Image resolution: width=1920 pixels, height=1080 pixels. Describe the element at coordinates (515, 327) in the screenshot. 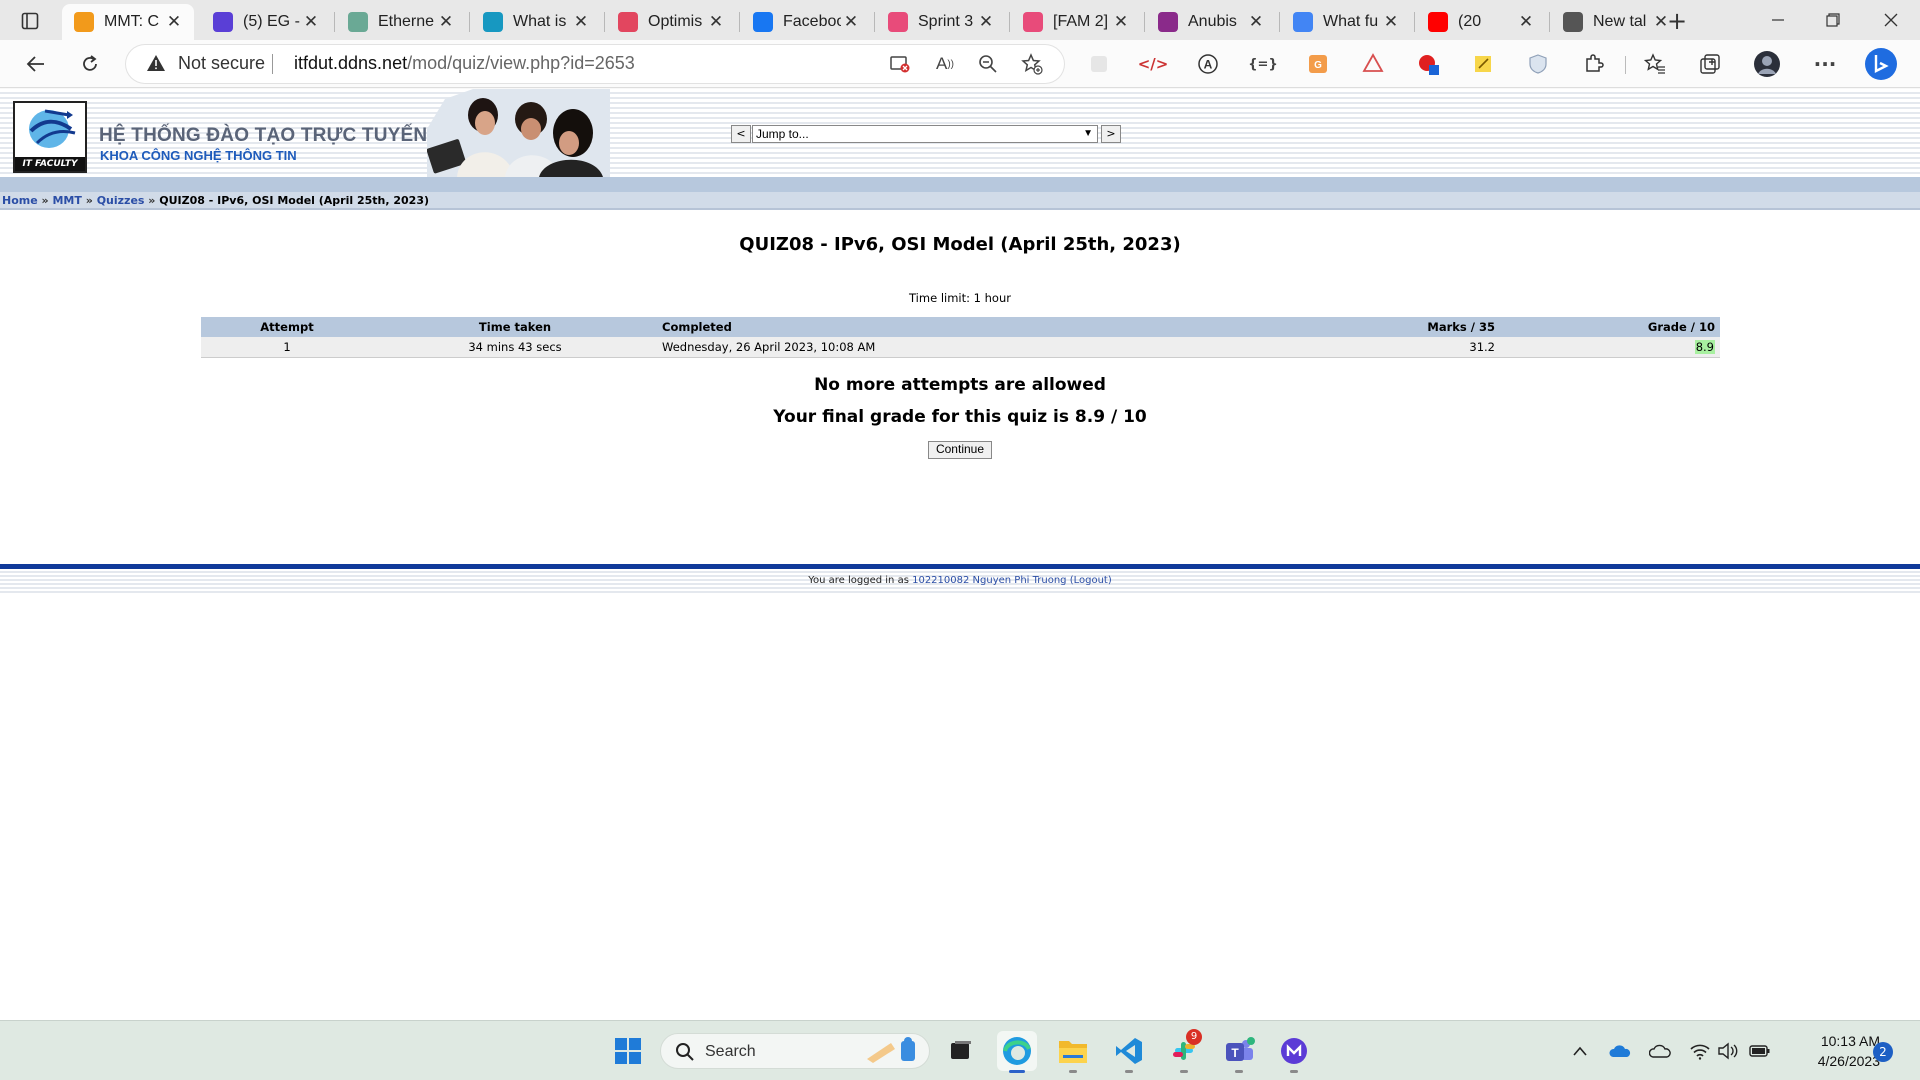

I see `column-header-time-taken: Time taken` at that location.